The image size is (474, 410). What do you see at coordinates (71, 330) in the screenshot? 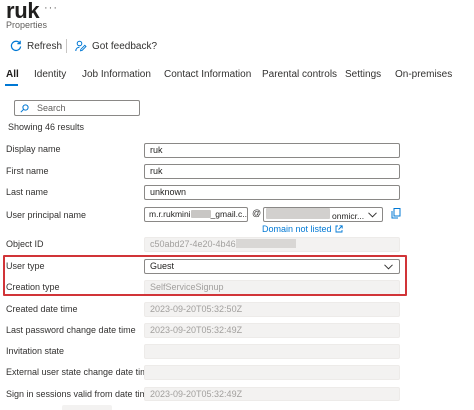
I see `last-password-change-label: Last password change date time` at bounding box center [71, 330].